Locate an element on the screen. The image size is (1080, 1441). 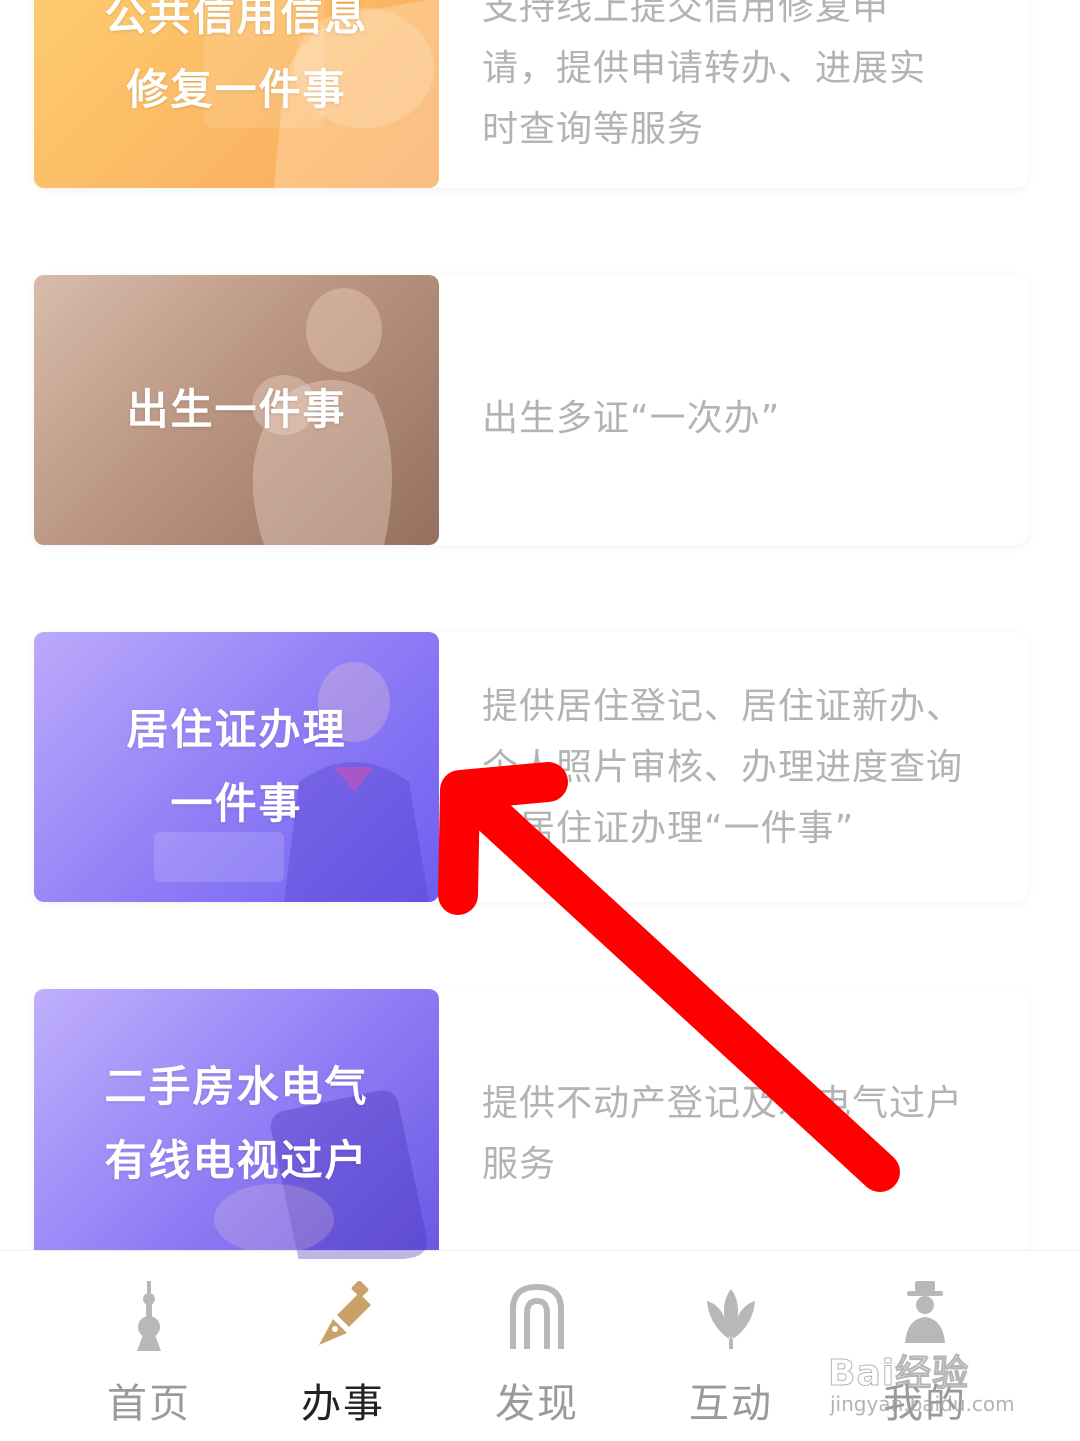
card-description: 提供居住登记、居住证新办、个人照片审核、办理进度查询等居住证办理“一件事” is located at coordinates (737, 767).